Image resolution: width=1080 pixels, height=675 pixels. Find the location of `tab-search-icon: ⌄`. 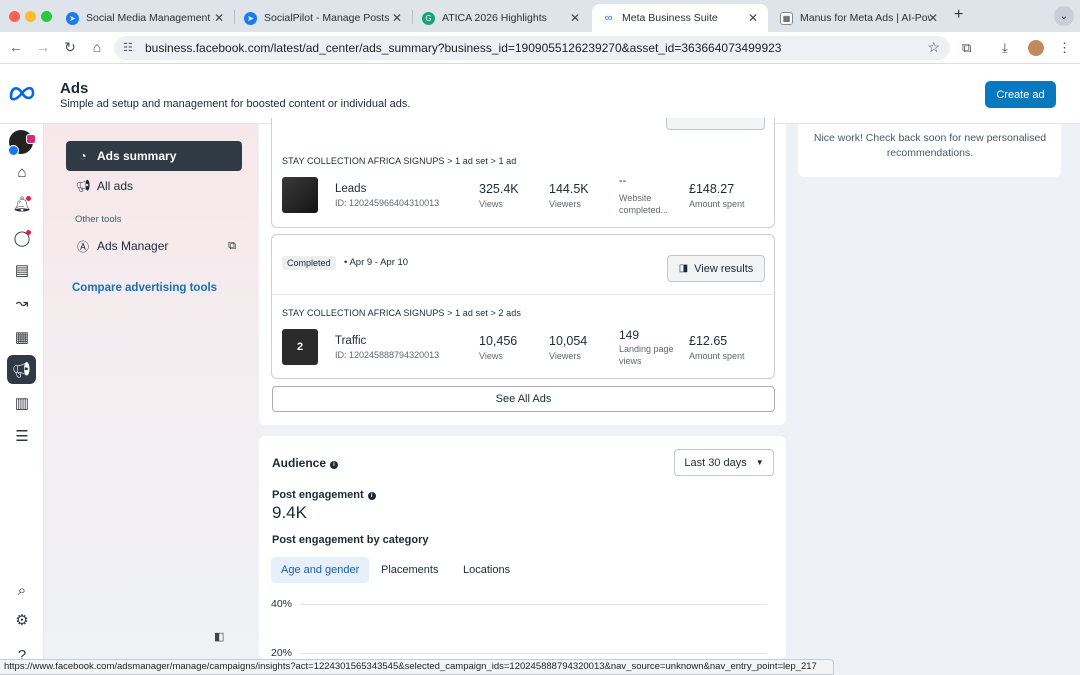

tab-search-icon: ⌄ is located at coordinates (1064, 16).